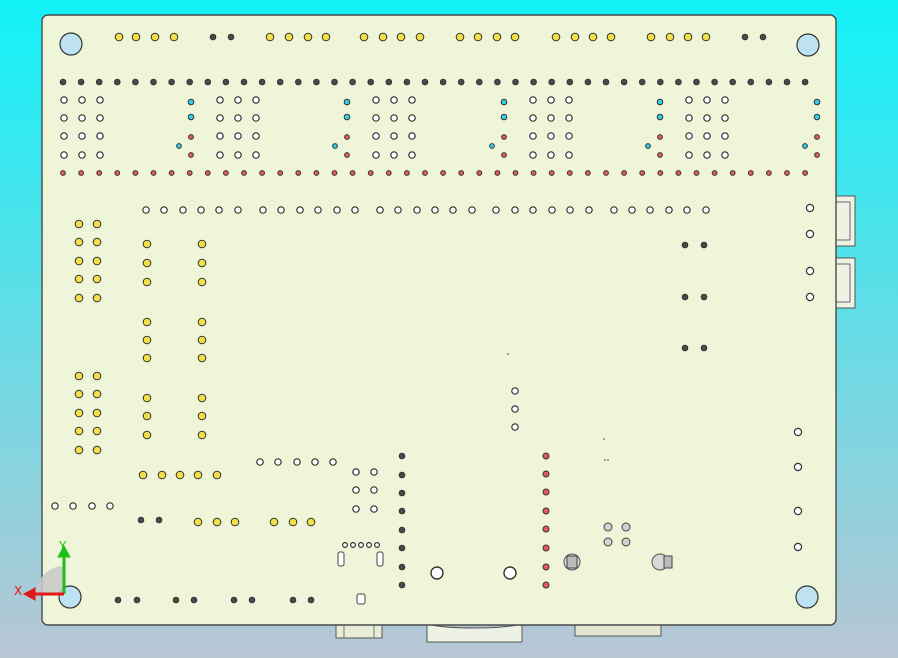 The height and width of the screenshot is (658, 898). What do you see at coordinates (62, 546) in the screenshot?
I see `y-axis-label: Y` at bounding box center [62, 546].